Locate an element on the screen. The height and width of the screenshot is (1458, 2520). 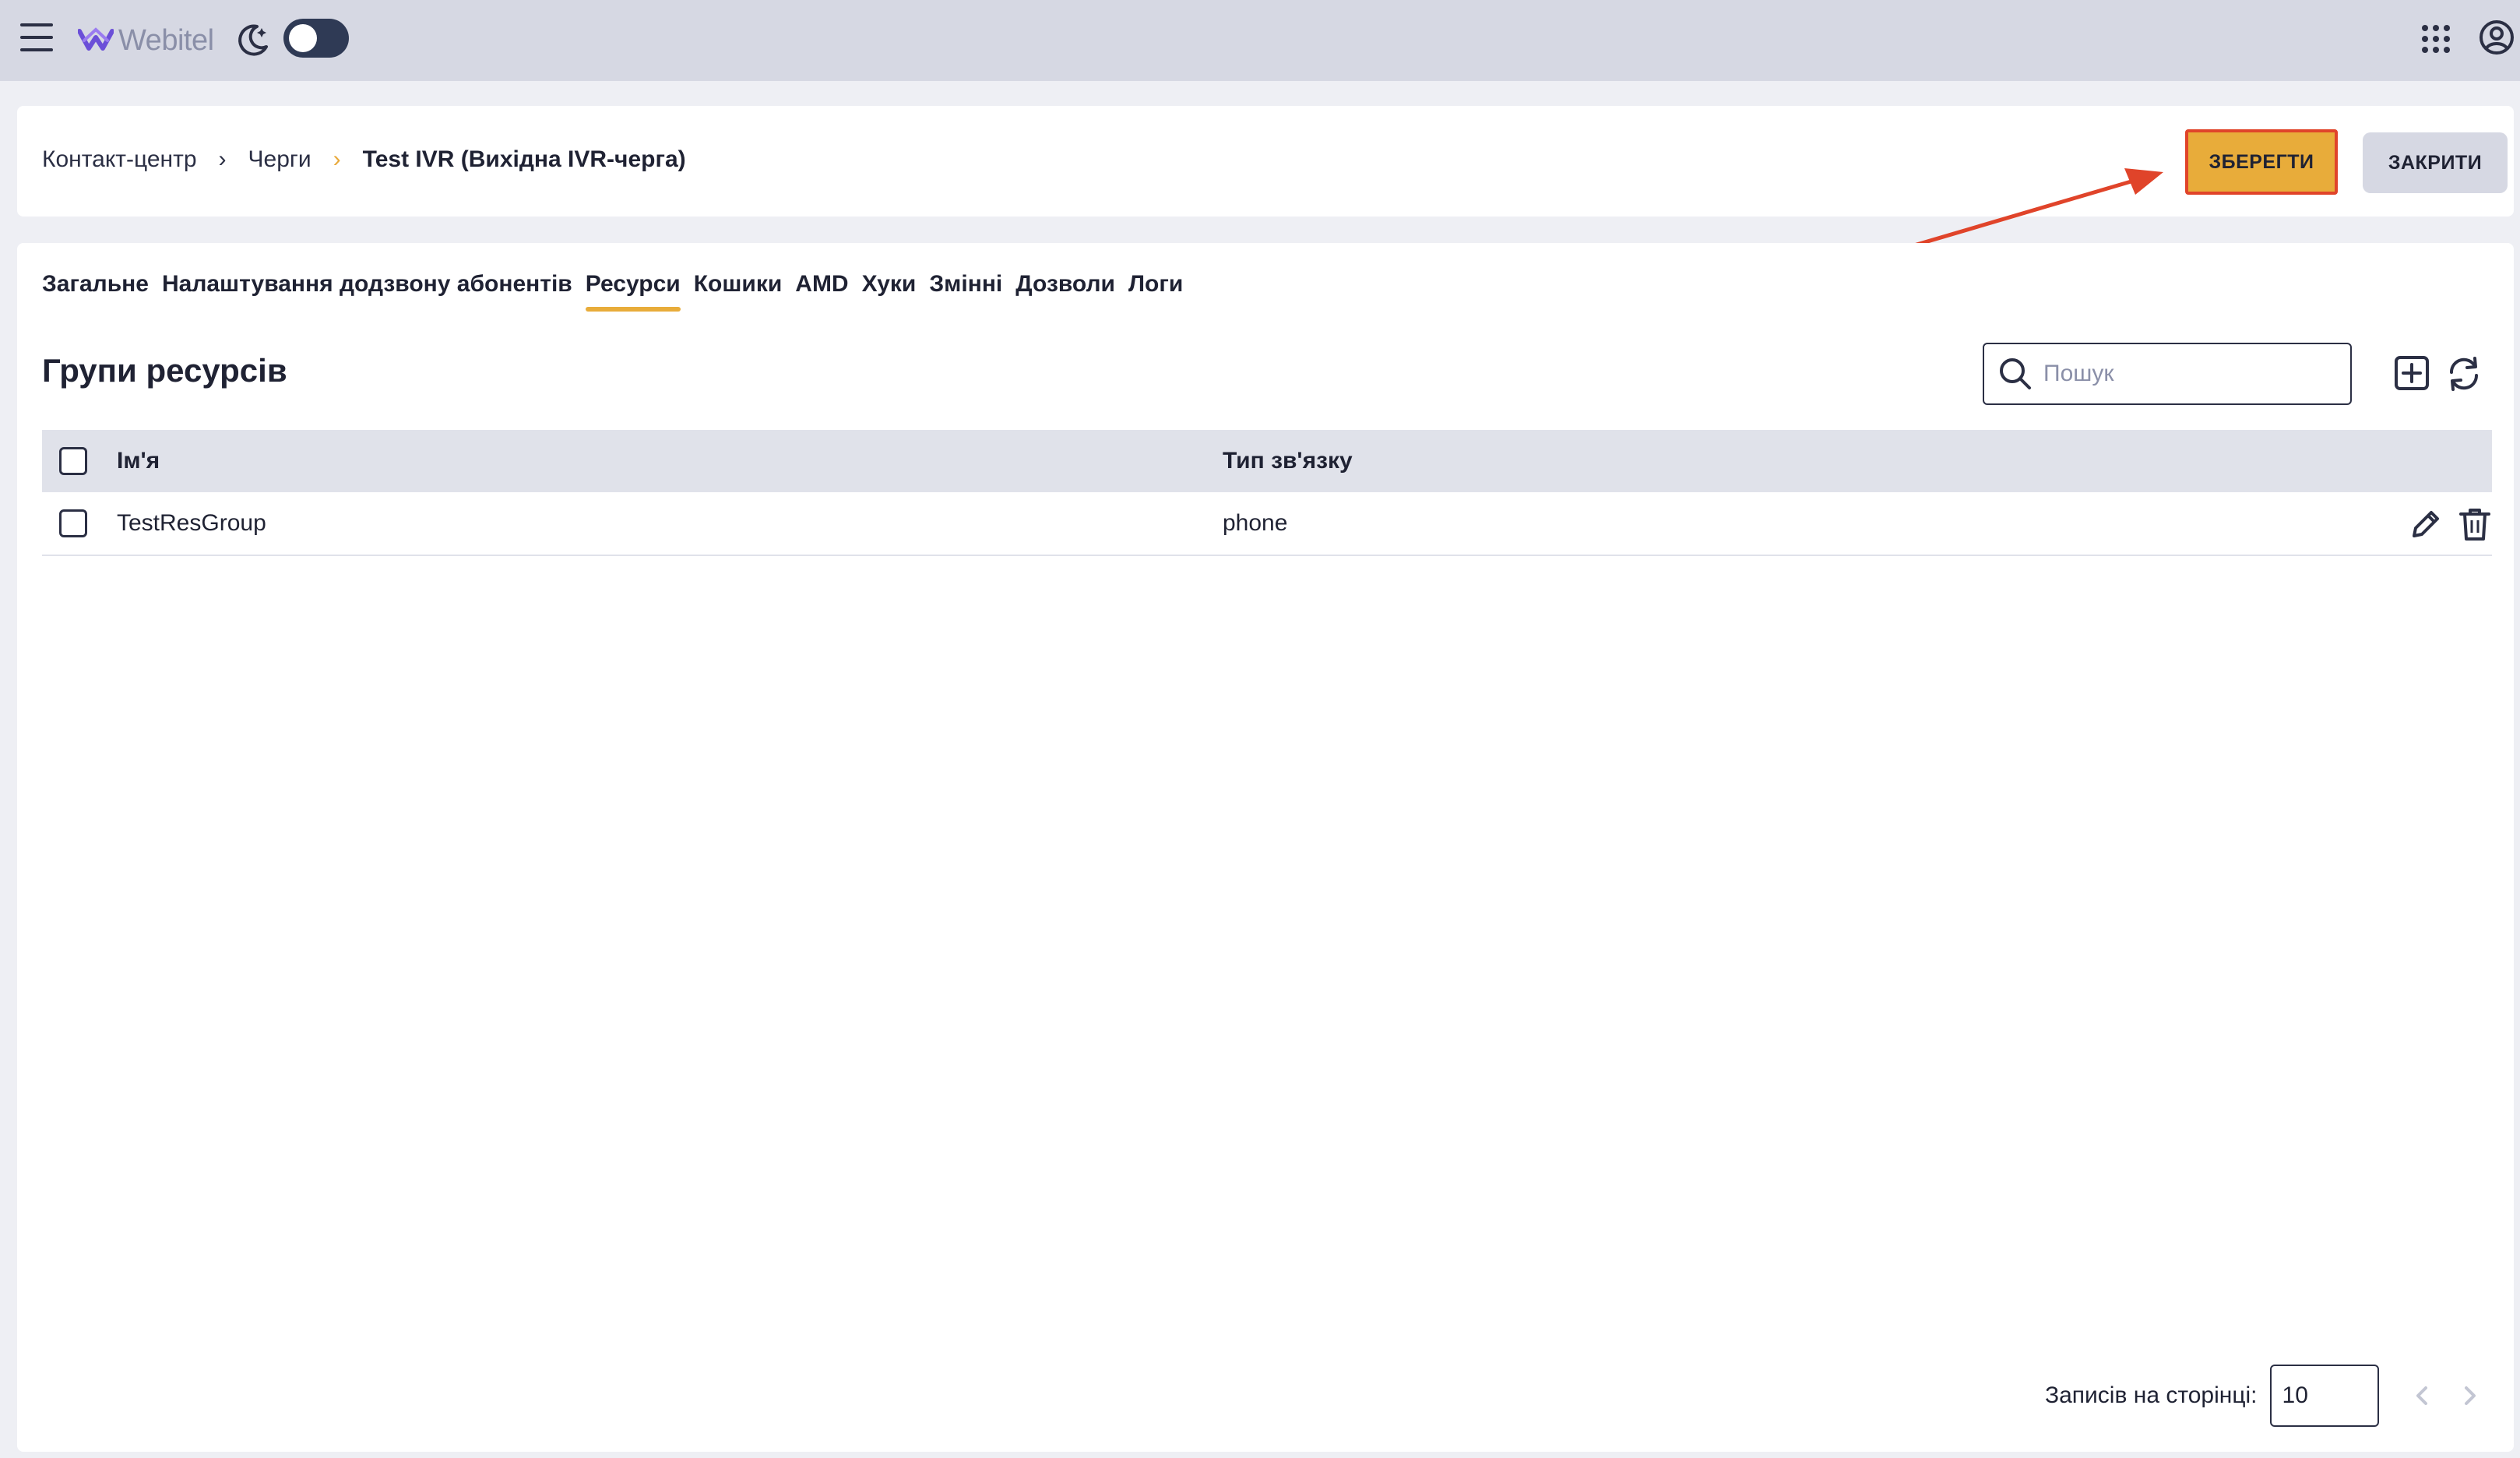
save-button: ЗБЕРЕГТИ is located at coordinates (2261, 162).